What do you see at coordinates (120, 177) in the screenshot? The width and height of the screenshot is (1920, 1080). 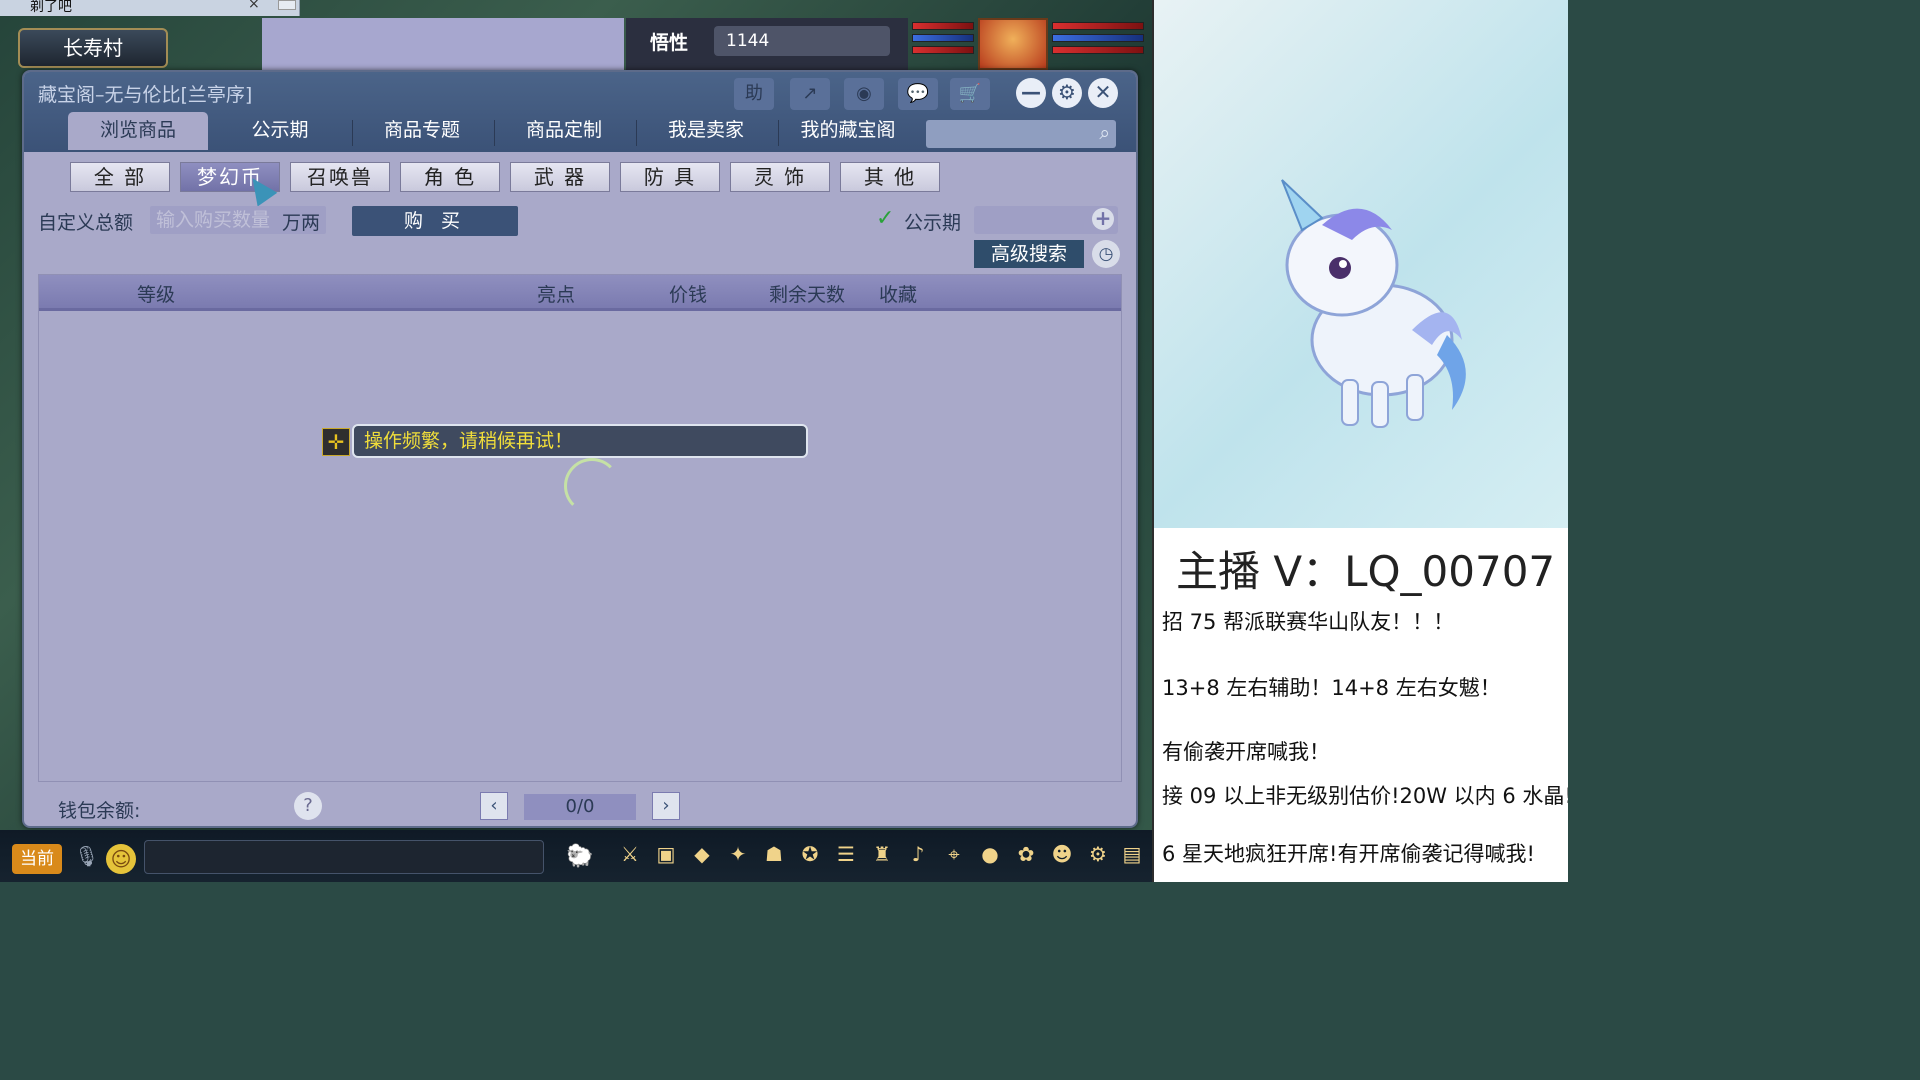 I see `category-all: 全 部` at bounding box center [120, 177].